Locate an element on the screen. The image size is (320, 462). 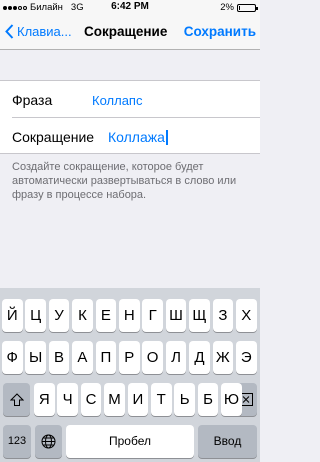
key-Г: Г is located at coordinates (152, 315).